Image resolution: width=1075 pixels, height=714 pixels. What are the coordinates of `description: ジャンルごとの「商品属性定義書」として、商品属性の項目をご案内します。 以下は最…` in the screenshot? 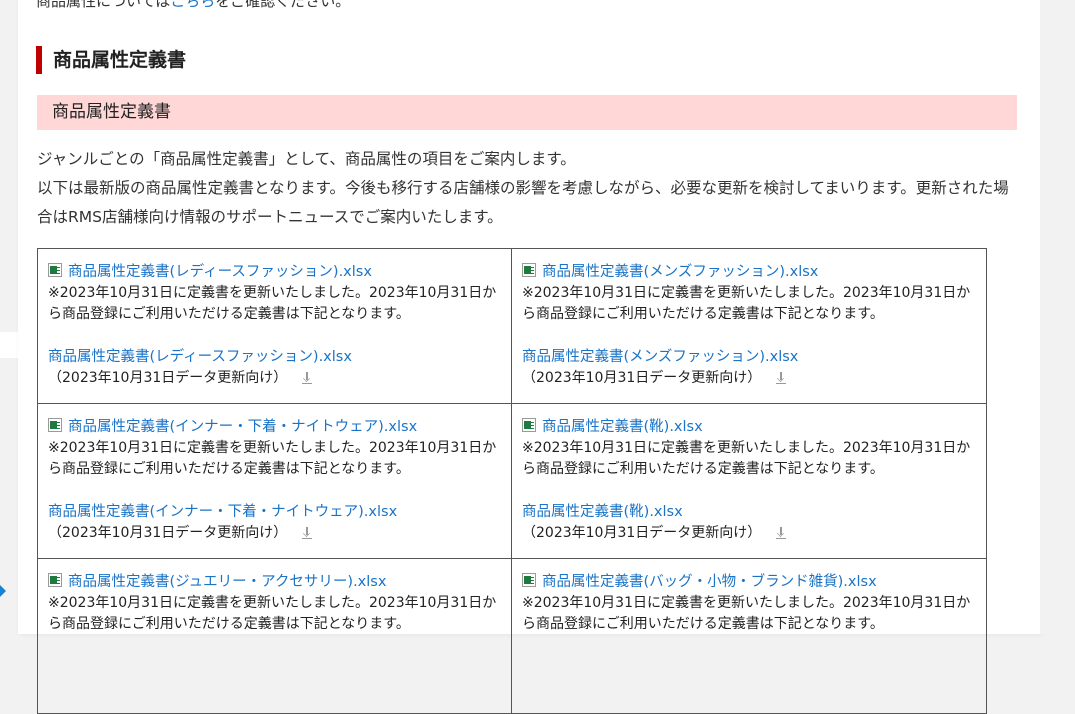 It's located at (528, 188).